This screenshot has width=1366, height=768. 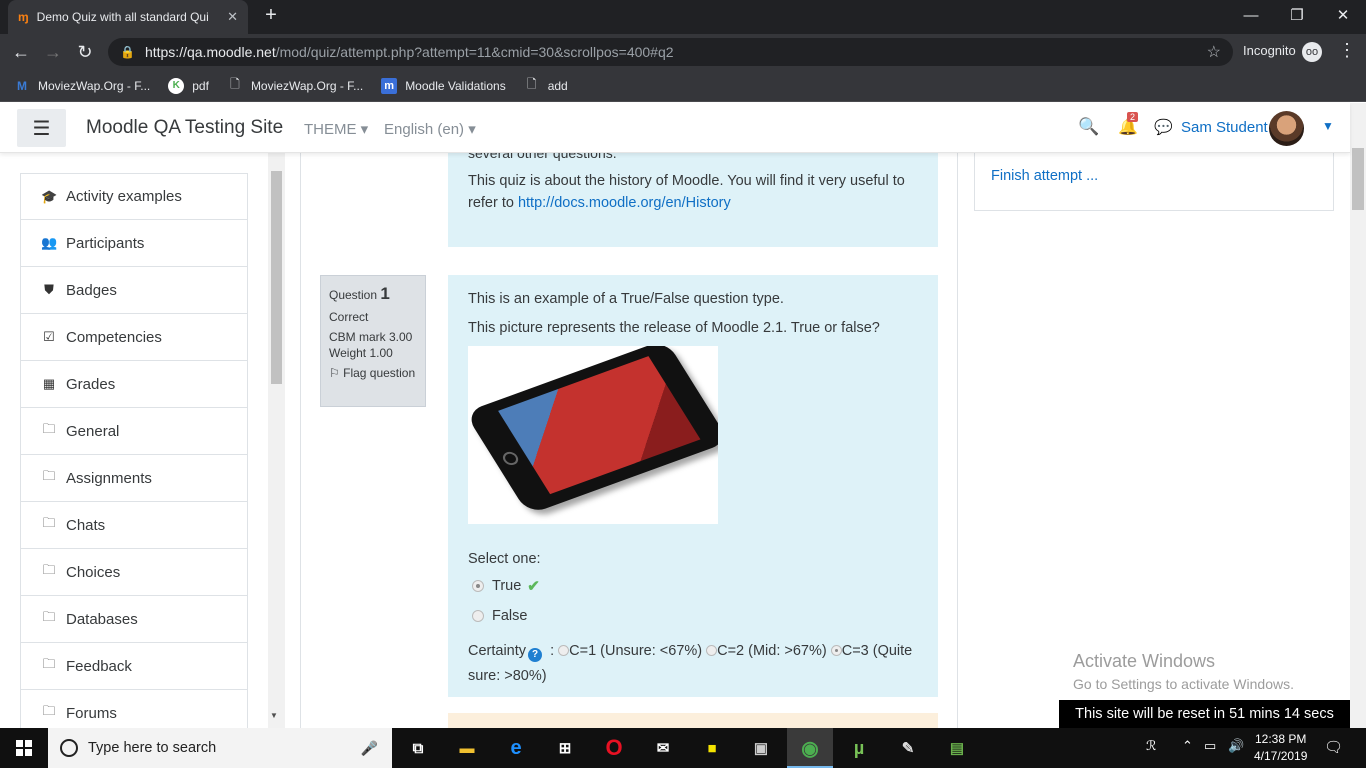 I want to click on history-link: http://docs.moodle.org/en/History, so click(x=624, y=203).